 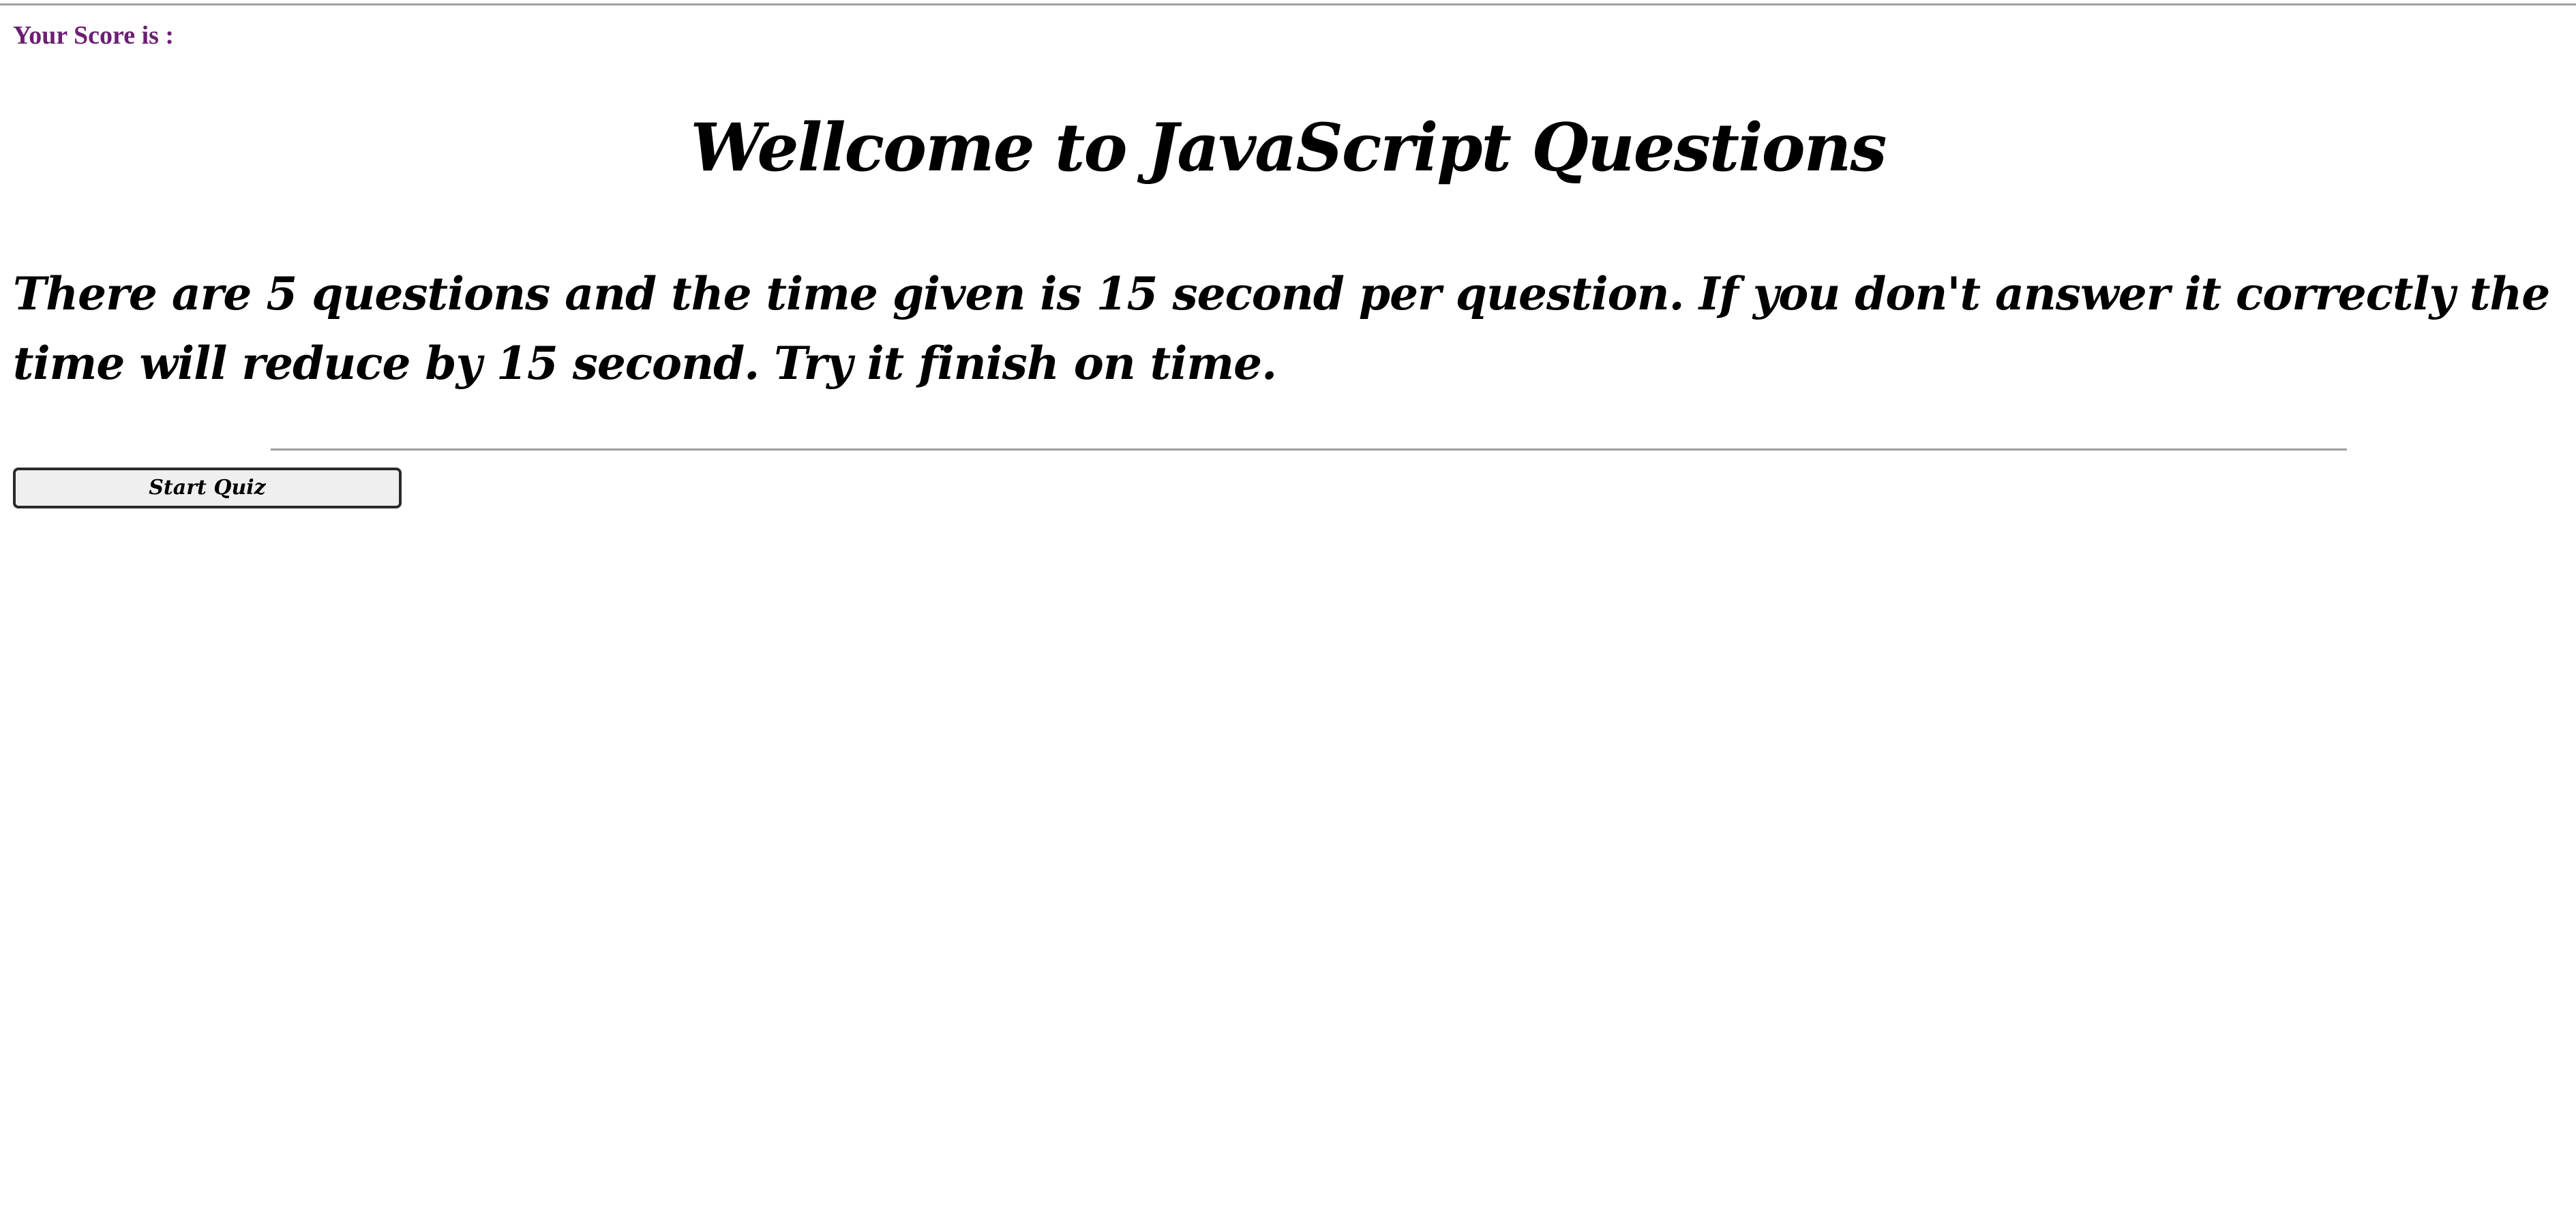 What do you see at coordinates (1288, 4) in the screenshot?
I see `top-divider` at bounding box center [1288, 4].